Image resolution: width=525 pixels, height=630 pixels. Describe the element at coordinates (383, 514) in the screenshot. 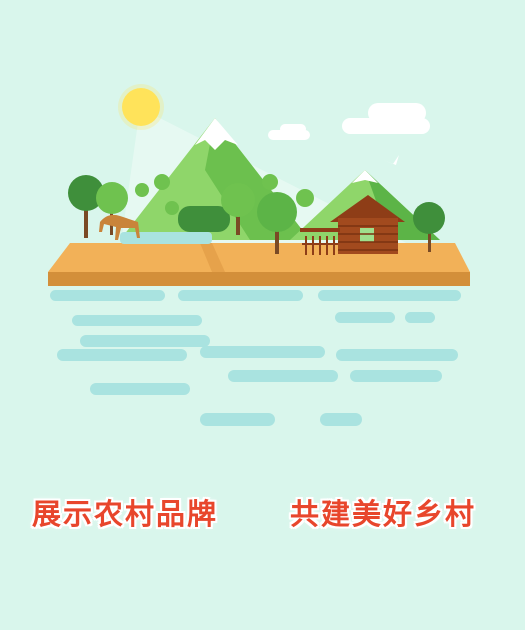

I see `slogan-right: 共建美好乡村` at that location.